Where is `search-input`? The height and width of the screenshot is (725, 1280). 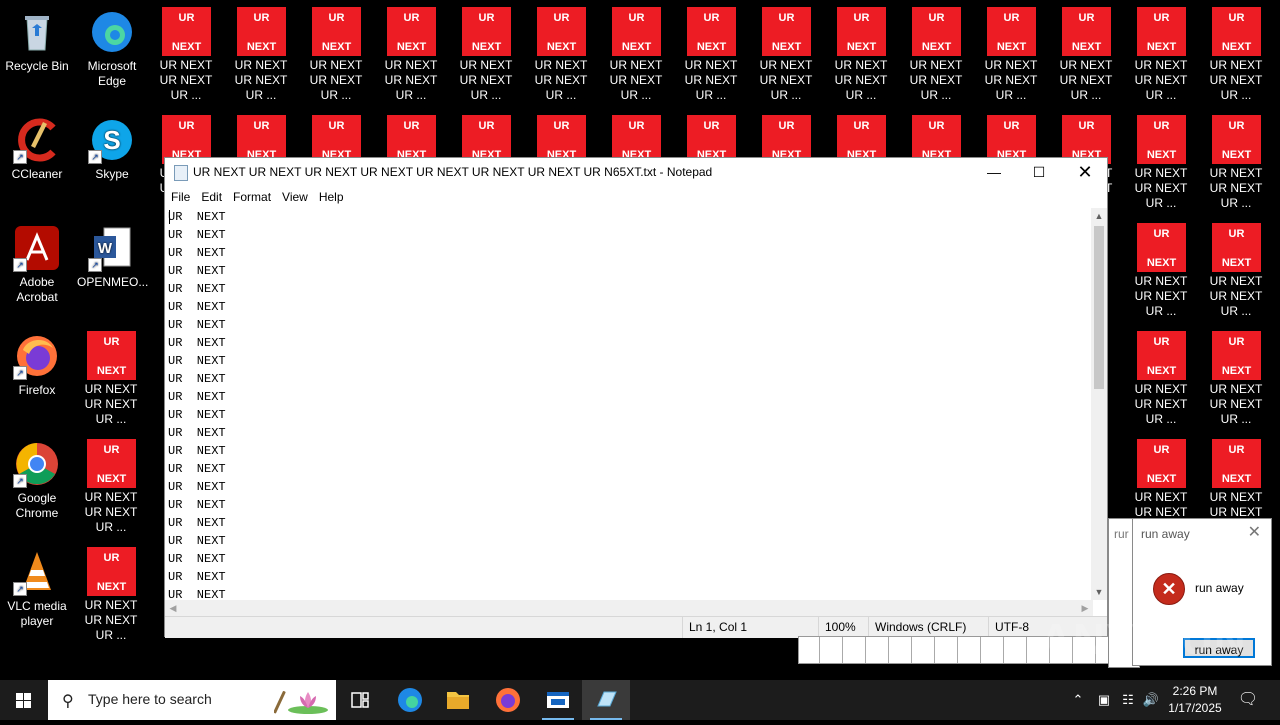 search-input is located at coordinates (168, 699).